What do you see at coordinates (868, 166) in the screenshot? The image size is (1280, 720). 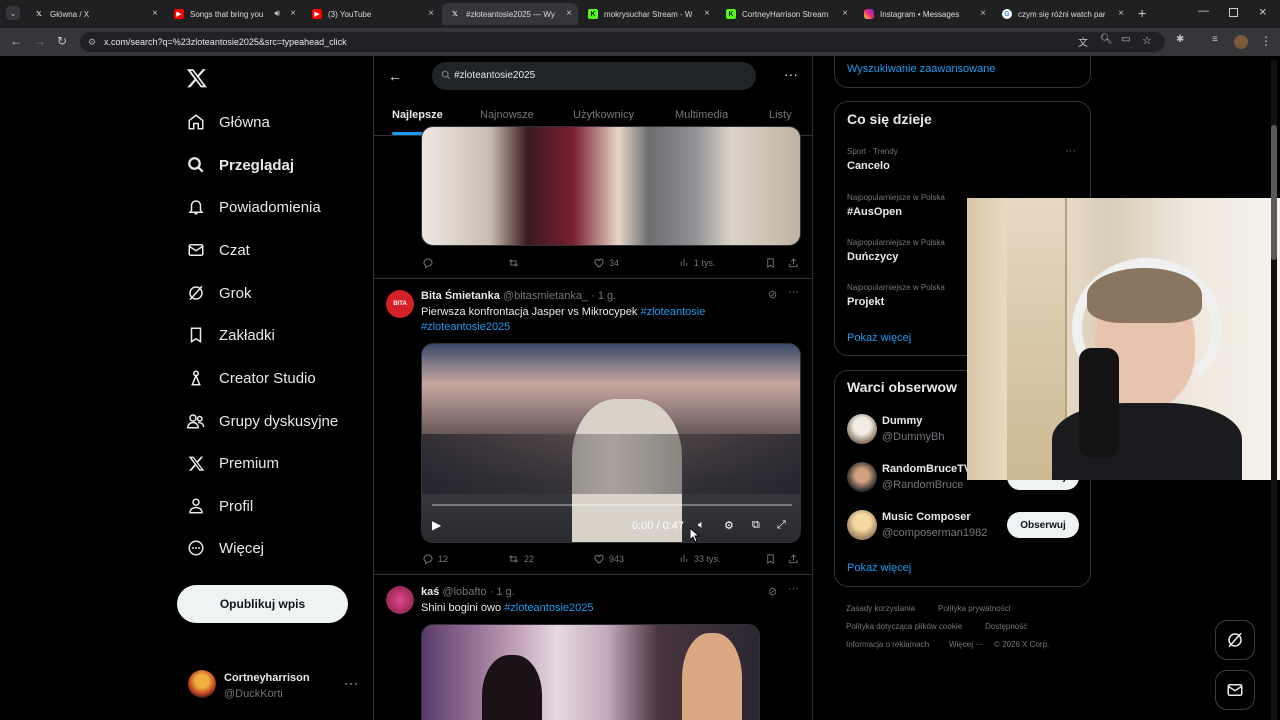 I see `trend-item: Cancelo` at bounding box center [868, 166].